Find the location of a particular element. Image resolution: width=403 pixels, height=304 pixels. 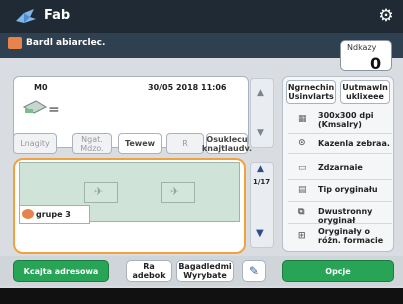

mixed-size-icon: ⊞ is located at coordinates (302, 236).